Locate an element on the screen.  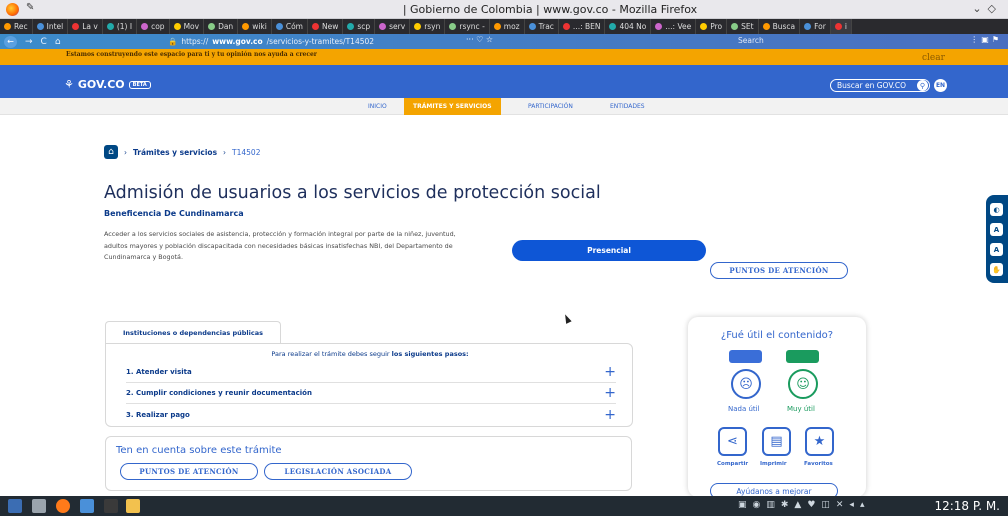
tab-label: rsyn is located at coordinates (432, 26).